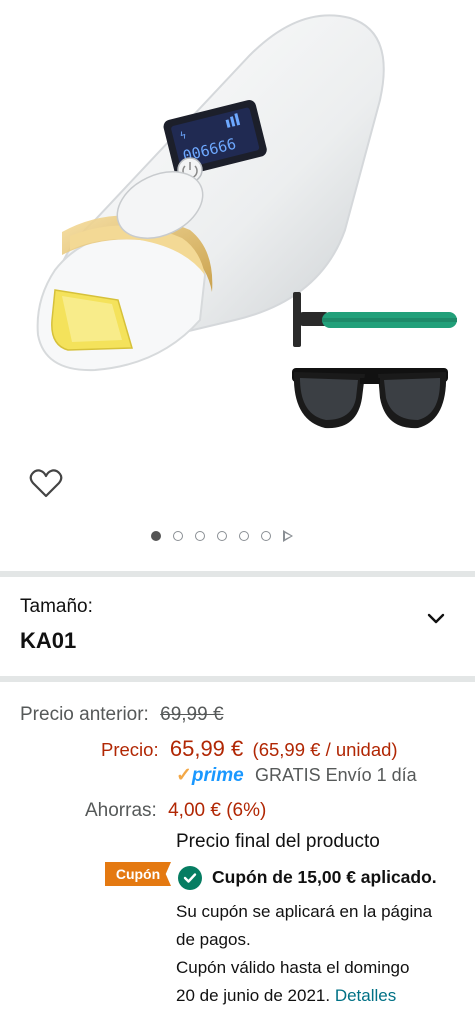  Describe the element at coordinates (249, 749) in the screenshot. I see `price-row: Precio: 65,99 € (65,99 € / unidad)` at that location.